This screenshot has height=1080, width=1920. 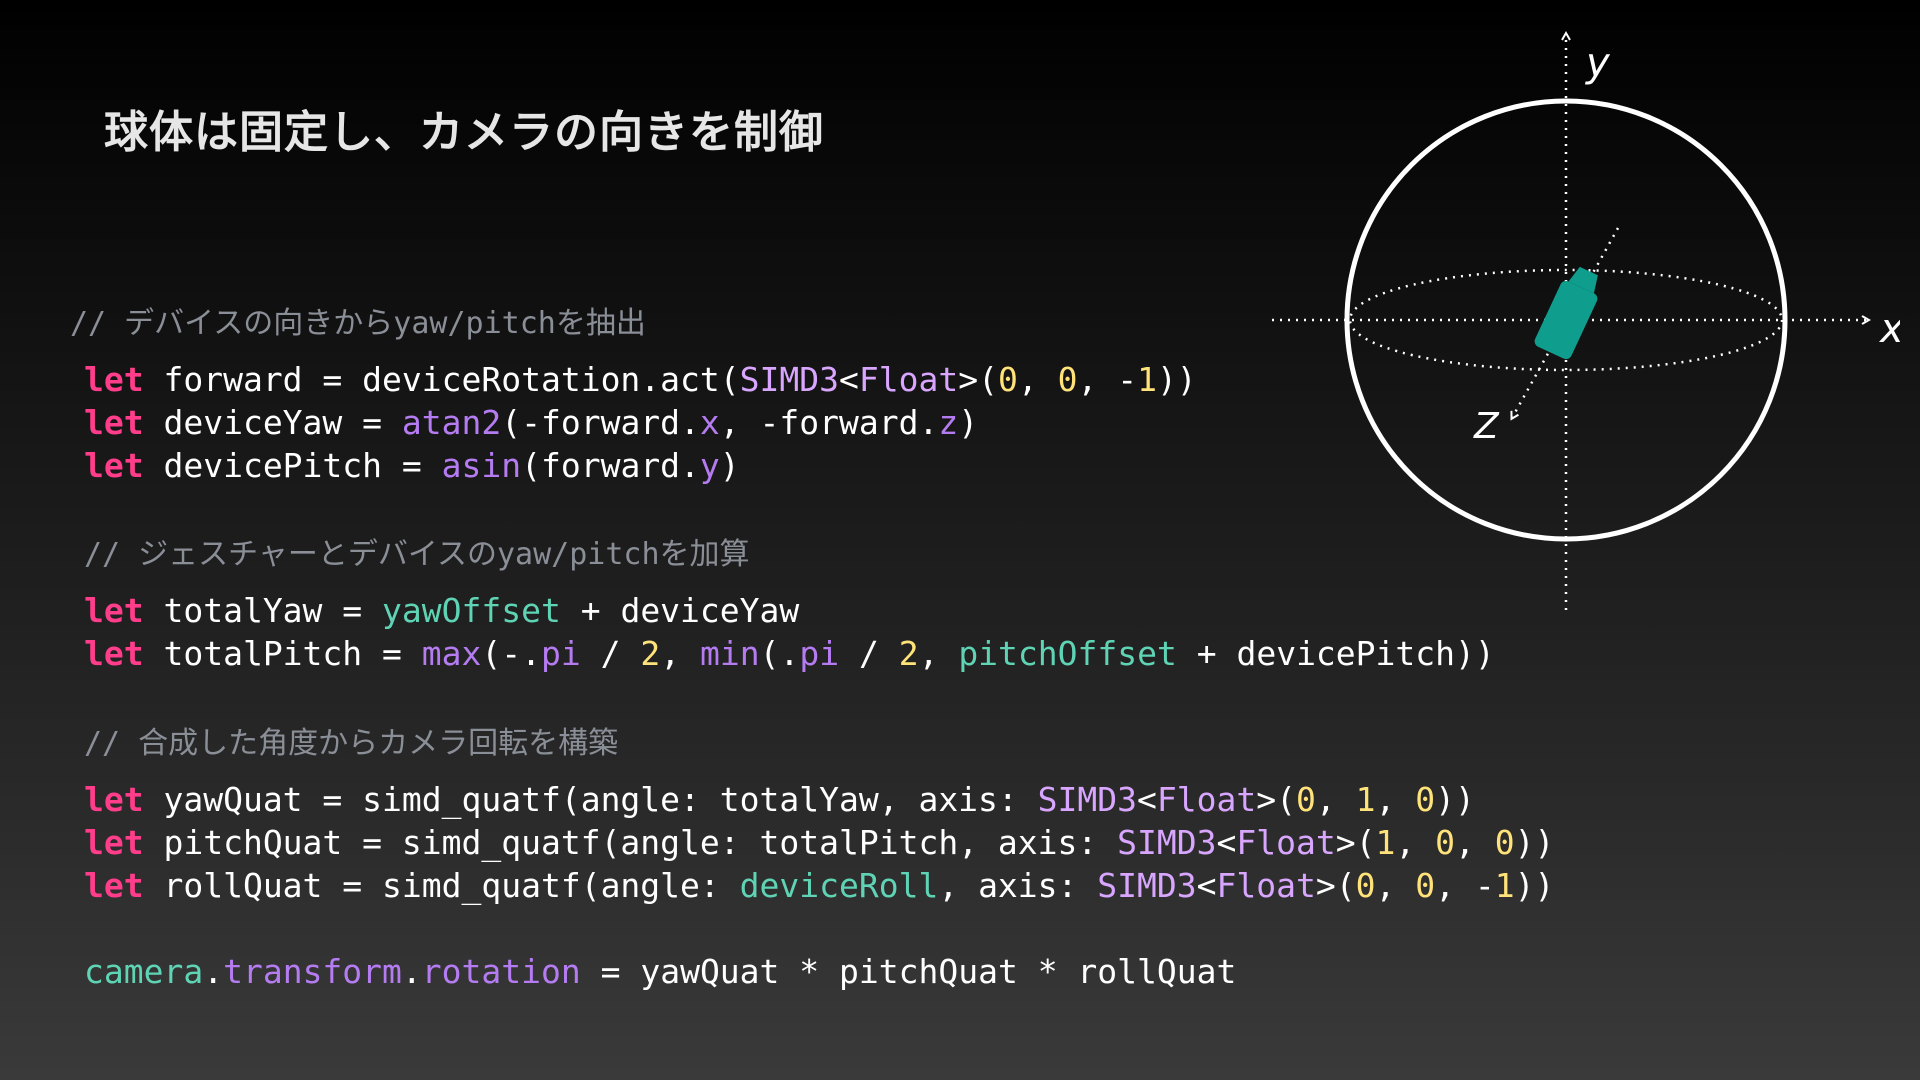 I want to click on code-comment-build-rotation: // 合成した角度からカメラ回転を構築, so click(x=351, y=743).